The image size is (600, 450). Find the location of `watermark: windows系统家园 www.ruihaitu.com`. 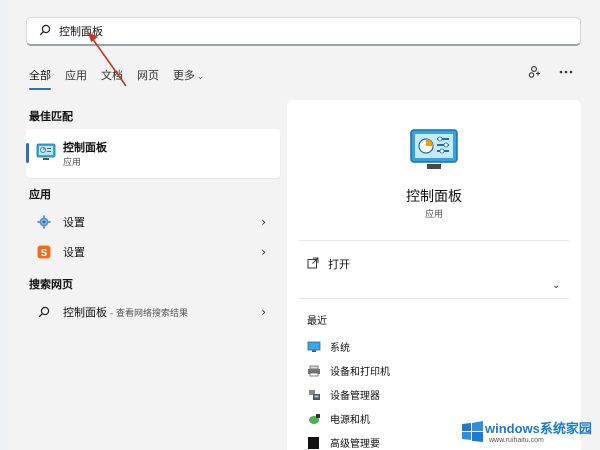

watermark: windows系统家园 www.ruihaitu.com is located at coordinates (529, 433).